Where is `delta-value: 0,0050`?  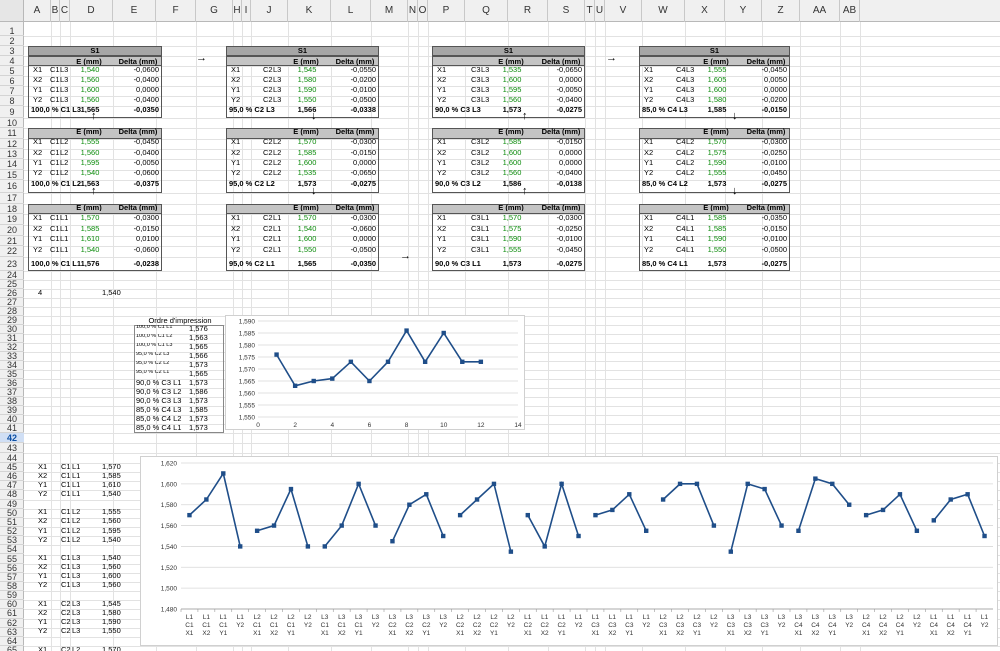 delta-value: 0,0050 is located at coordinates (766, 80).